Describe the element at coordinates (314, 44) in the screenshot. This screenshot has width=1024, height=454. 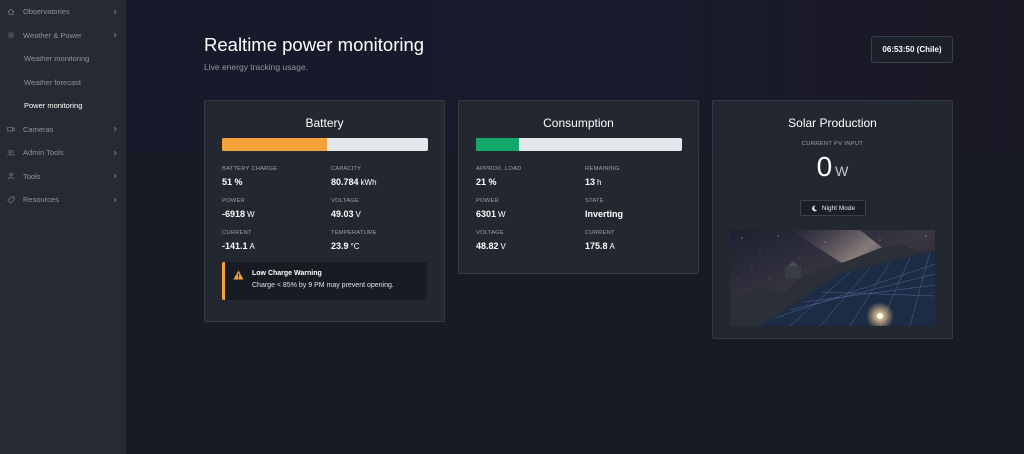
I see `page-title: Realtime power monitoring` at that location.